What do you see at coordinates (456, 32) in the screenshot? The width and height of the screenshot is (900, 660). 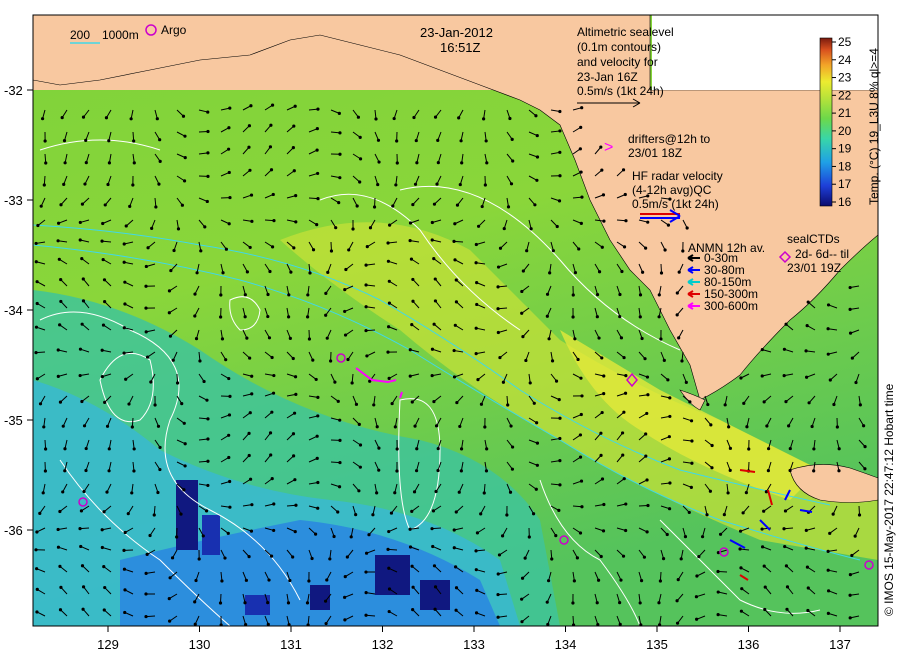 I see `map-date: 23-Jan-2012` at bounding box center [456, 32].